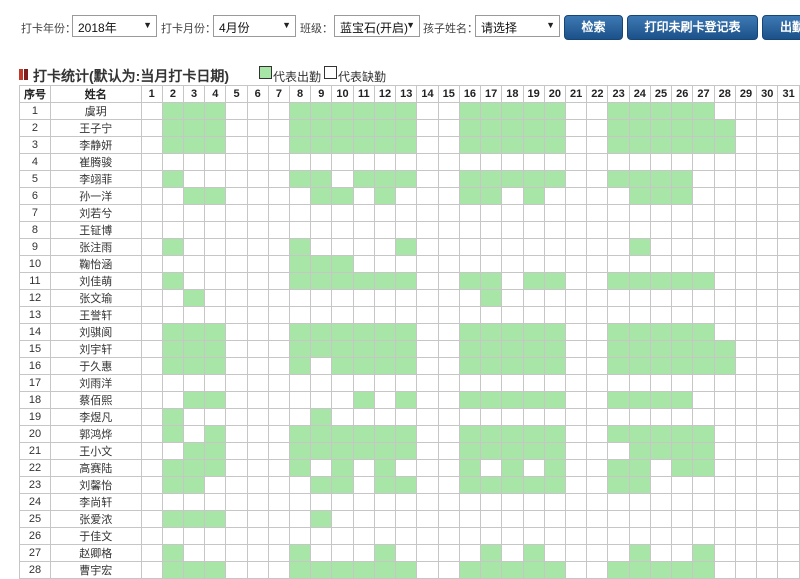 The width and height of the screenshot is (800, 579). What do you see at coordinates (95, 264) in the screenshot?
I see `row-student-name: 鞠怡涵` at bounding box center [95, 264].